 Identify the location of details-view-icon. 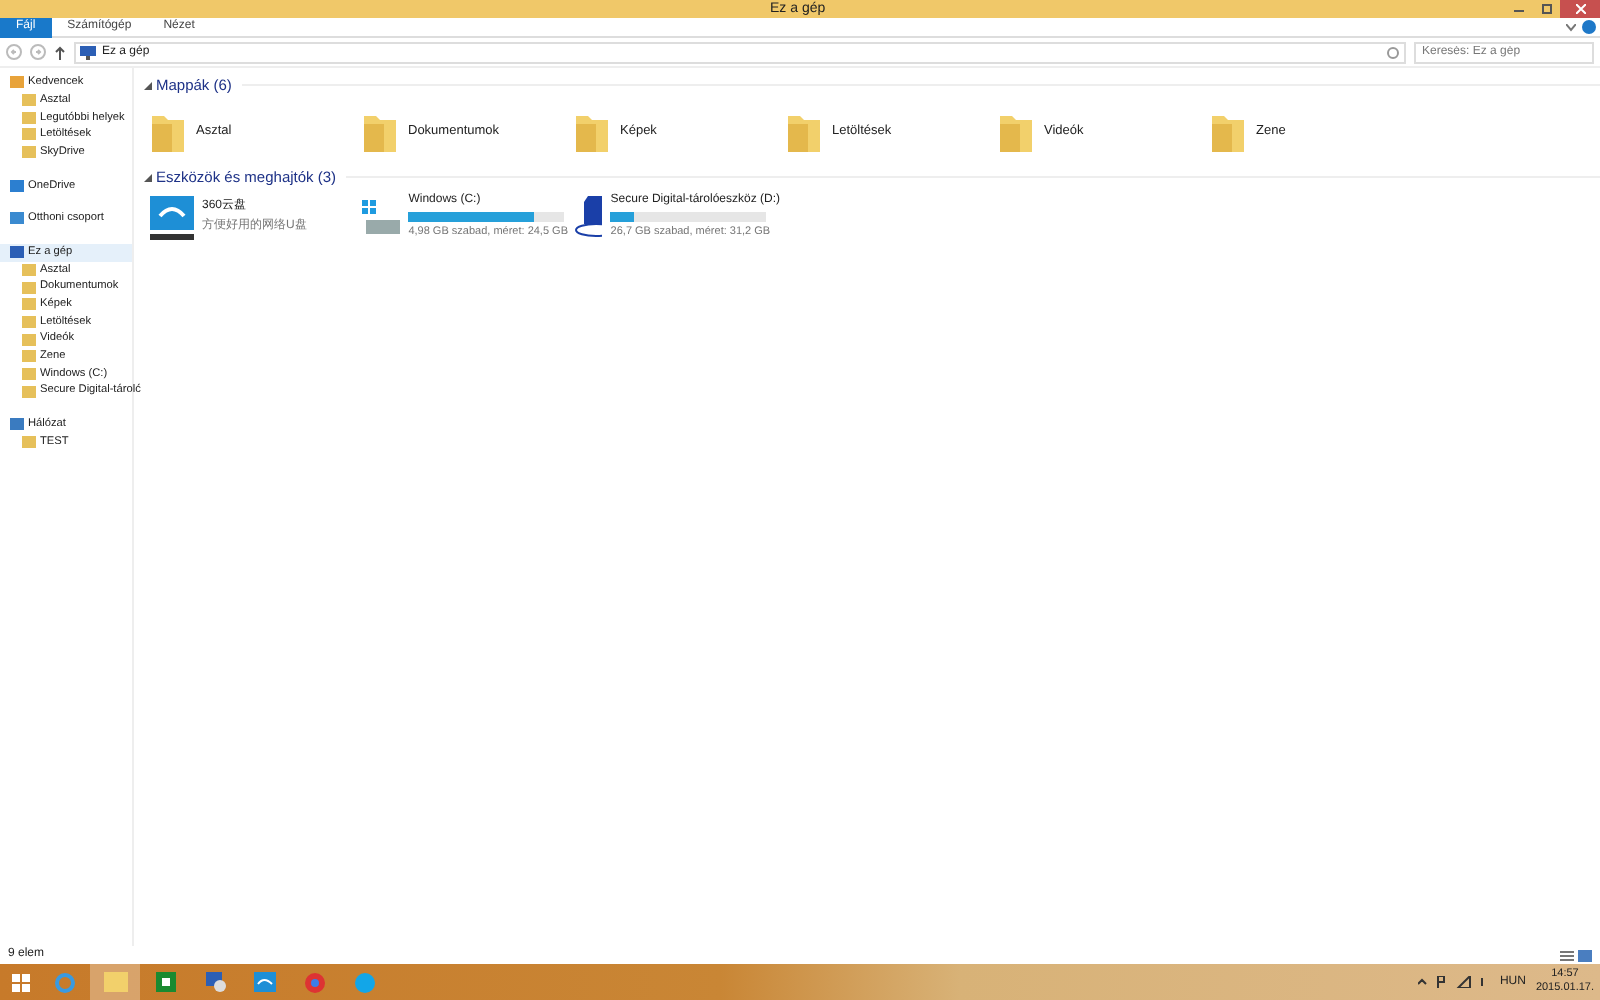
(1567, 955).